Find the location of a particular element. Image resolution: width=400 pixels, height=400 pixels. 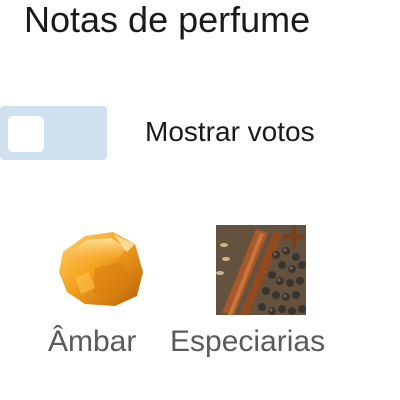

show-votes-row: Mostrar votos is located at coordinates (200, 132).